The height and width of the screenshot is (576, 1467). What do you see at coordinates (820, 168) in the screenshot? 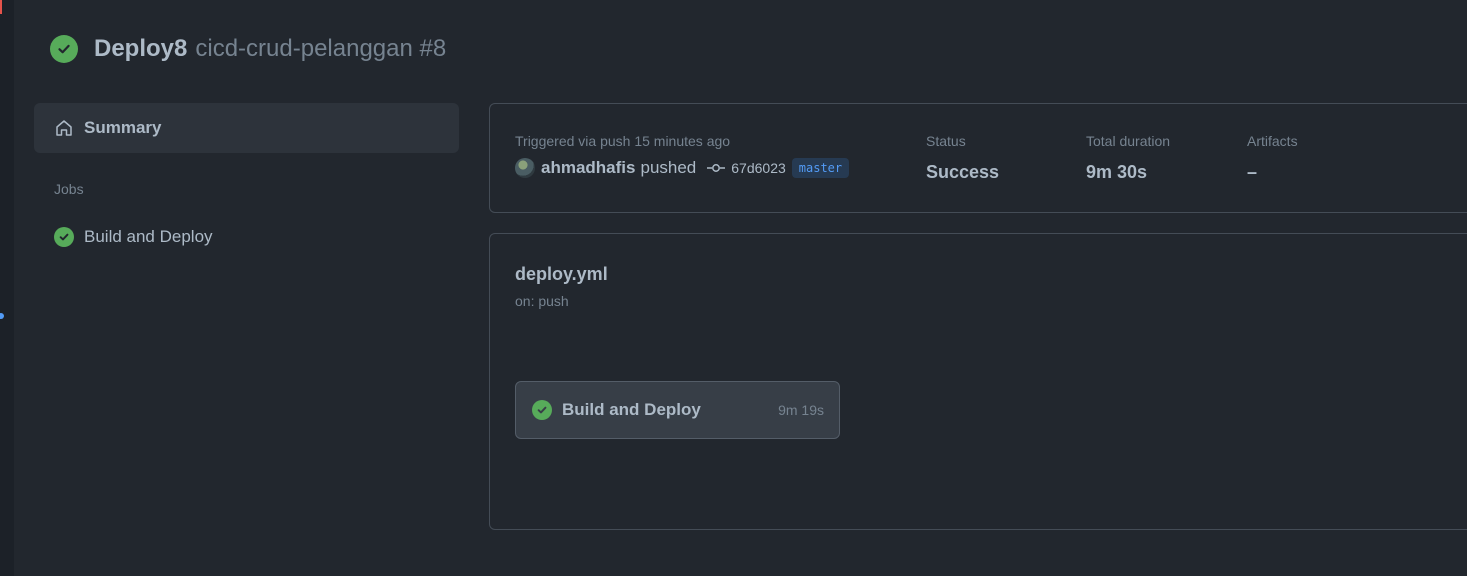
I see `branch-badge: master` at bounding box center [820, 168].